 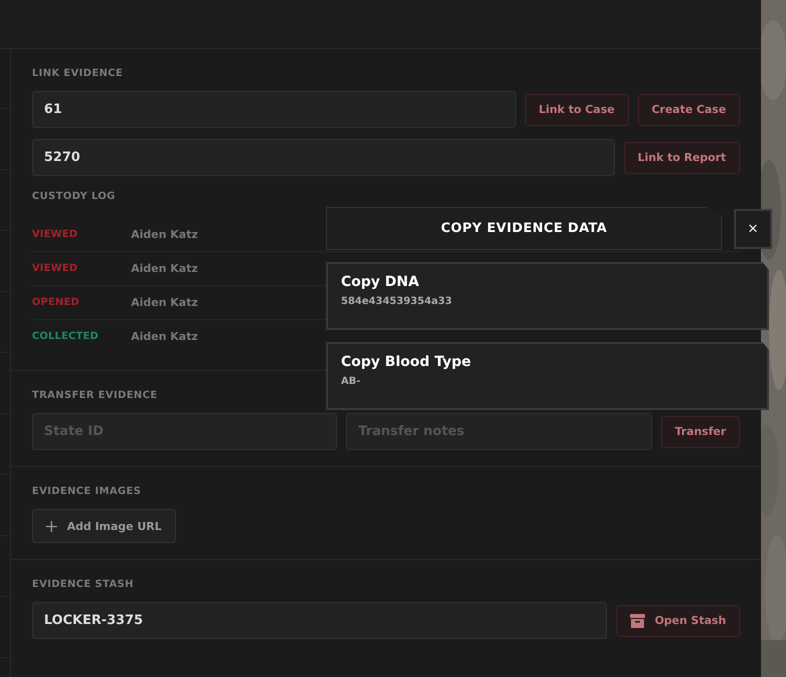 I want to click on stash-field: LOCKER-3375, so click(x=319, y=620).